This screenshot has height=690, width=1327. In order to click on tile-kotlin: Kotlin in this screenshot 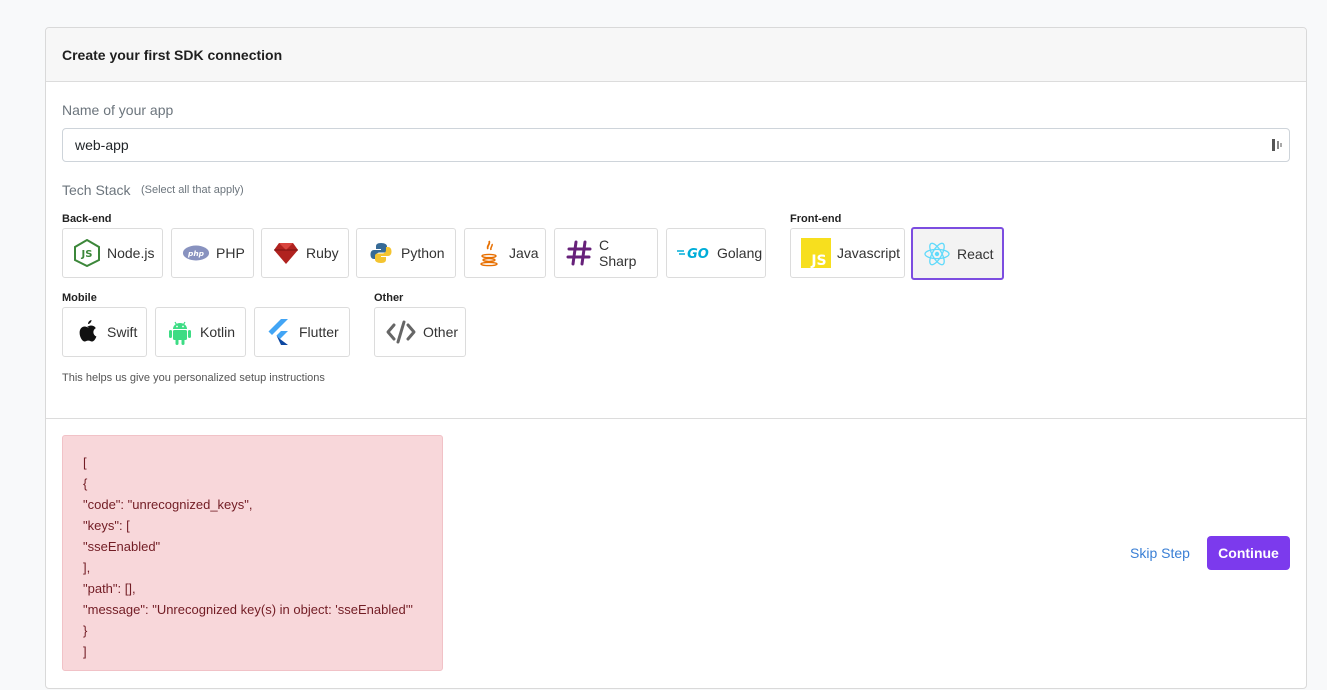, I will do `click(200, 332)`.